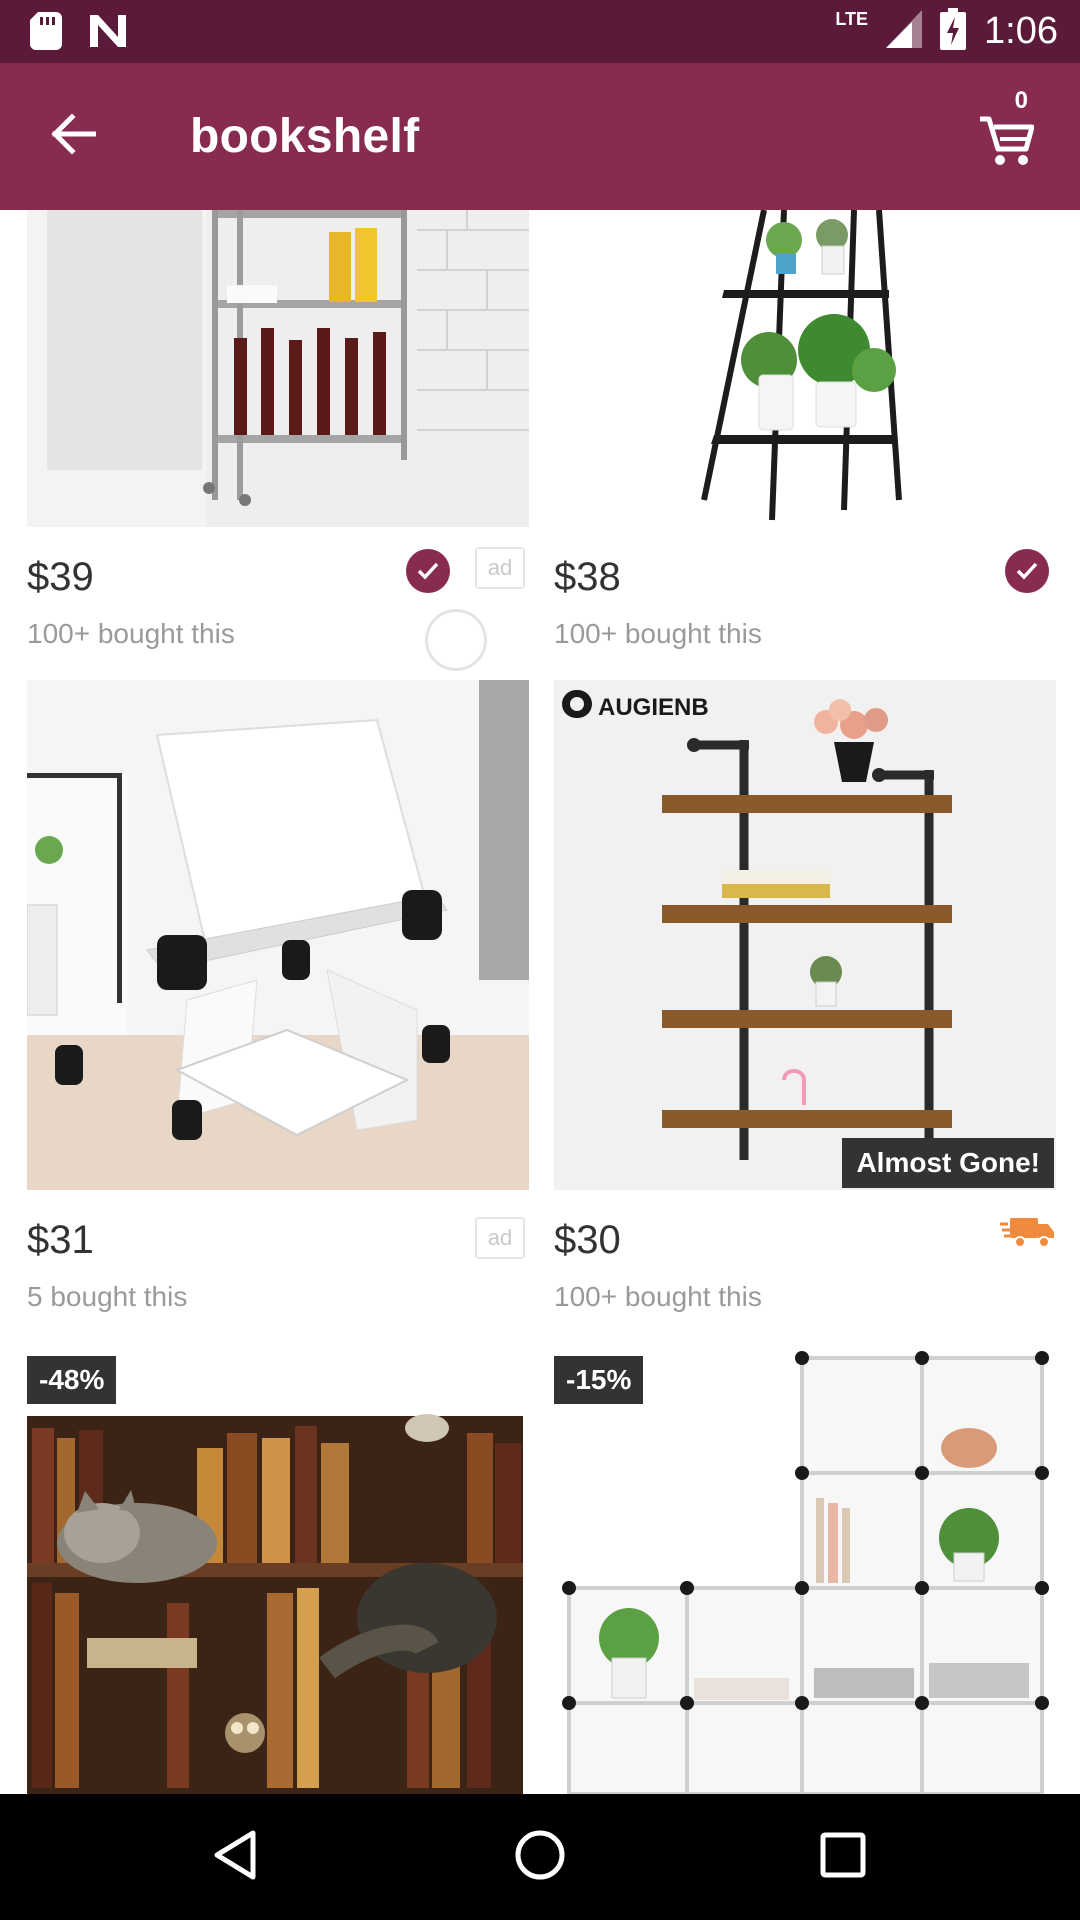 This screenshot has height=1920, width=1080. What do you see at coordinates (60, 1240) in the screenshot?
I see `product-price: $31` at bounding box center [60, 1240].